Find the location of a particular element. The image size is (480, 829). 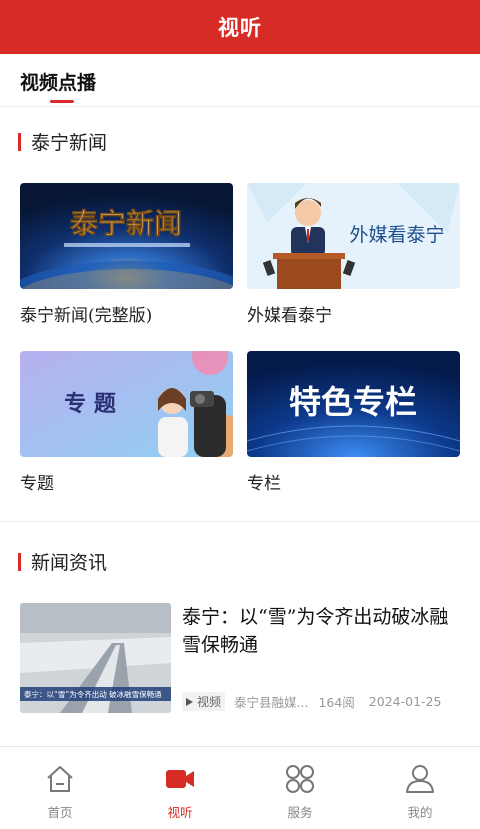

tab-services: 服务 is located at coordinates (300, 788).